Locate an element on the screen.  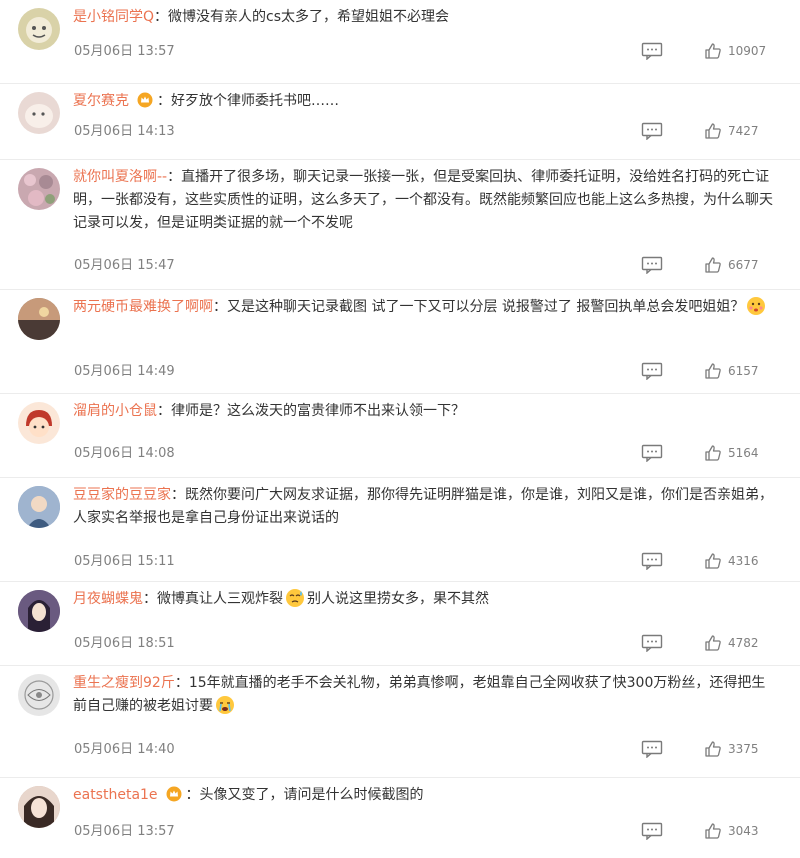
timestamp: 05月06日 14:49 is located at coordinates (124, 371).